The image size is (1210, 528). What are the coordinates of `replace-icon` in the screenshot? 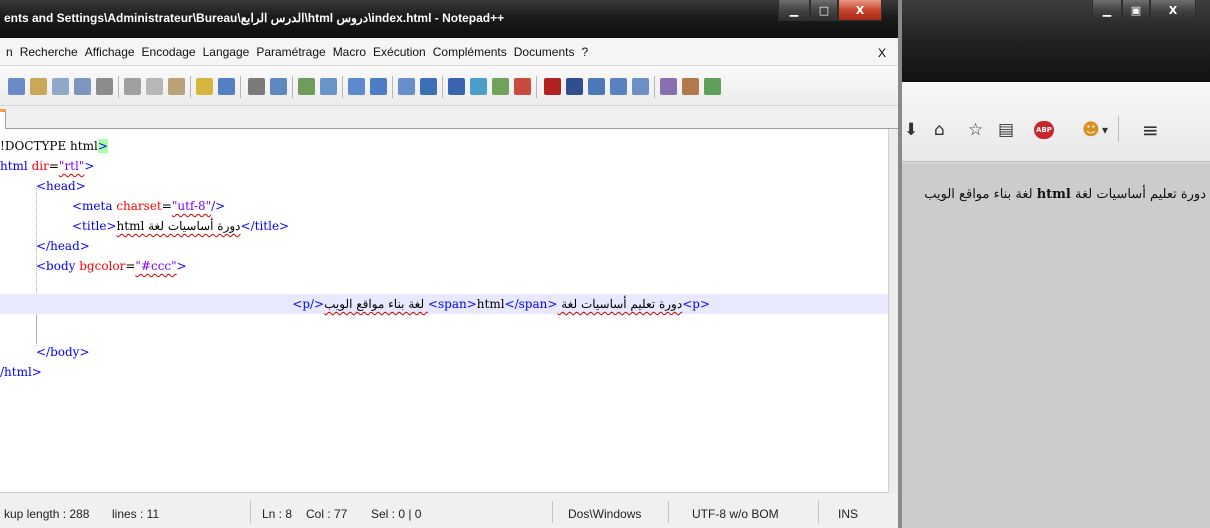 It's located at (278, 86).